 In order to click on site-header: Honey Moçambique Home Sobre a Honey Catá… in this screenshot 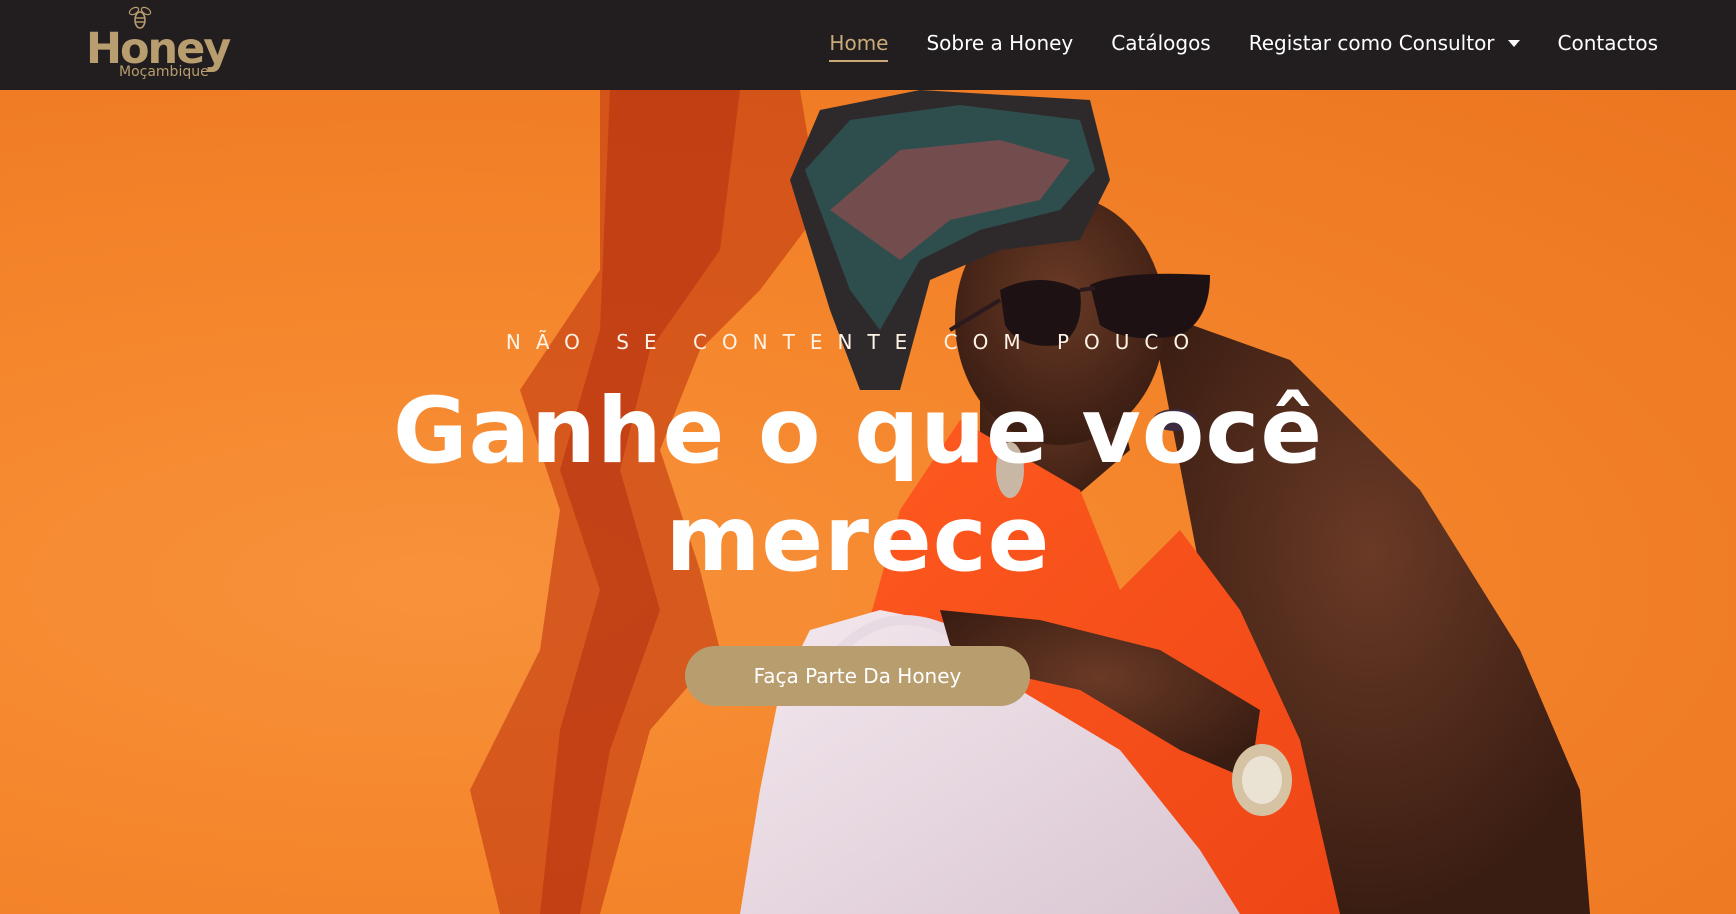, I will do `click(868, 45)`.